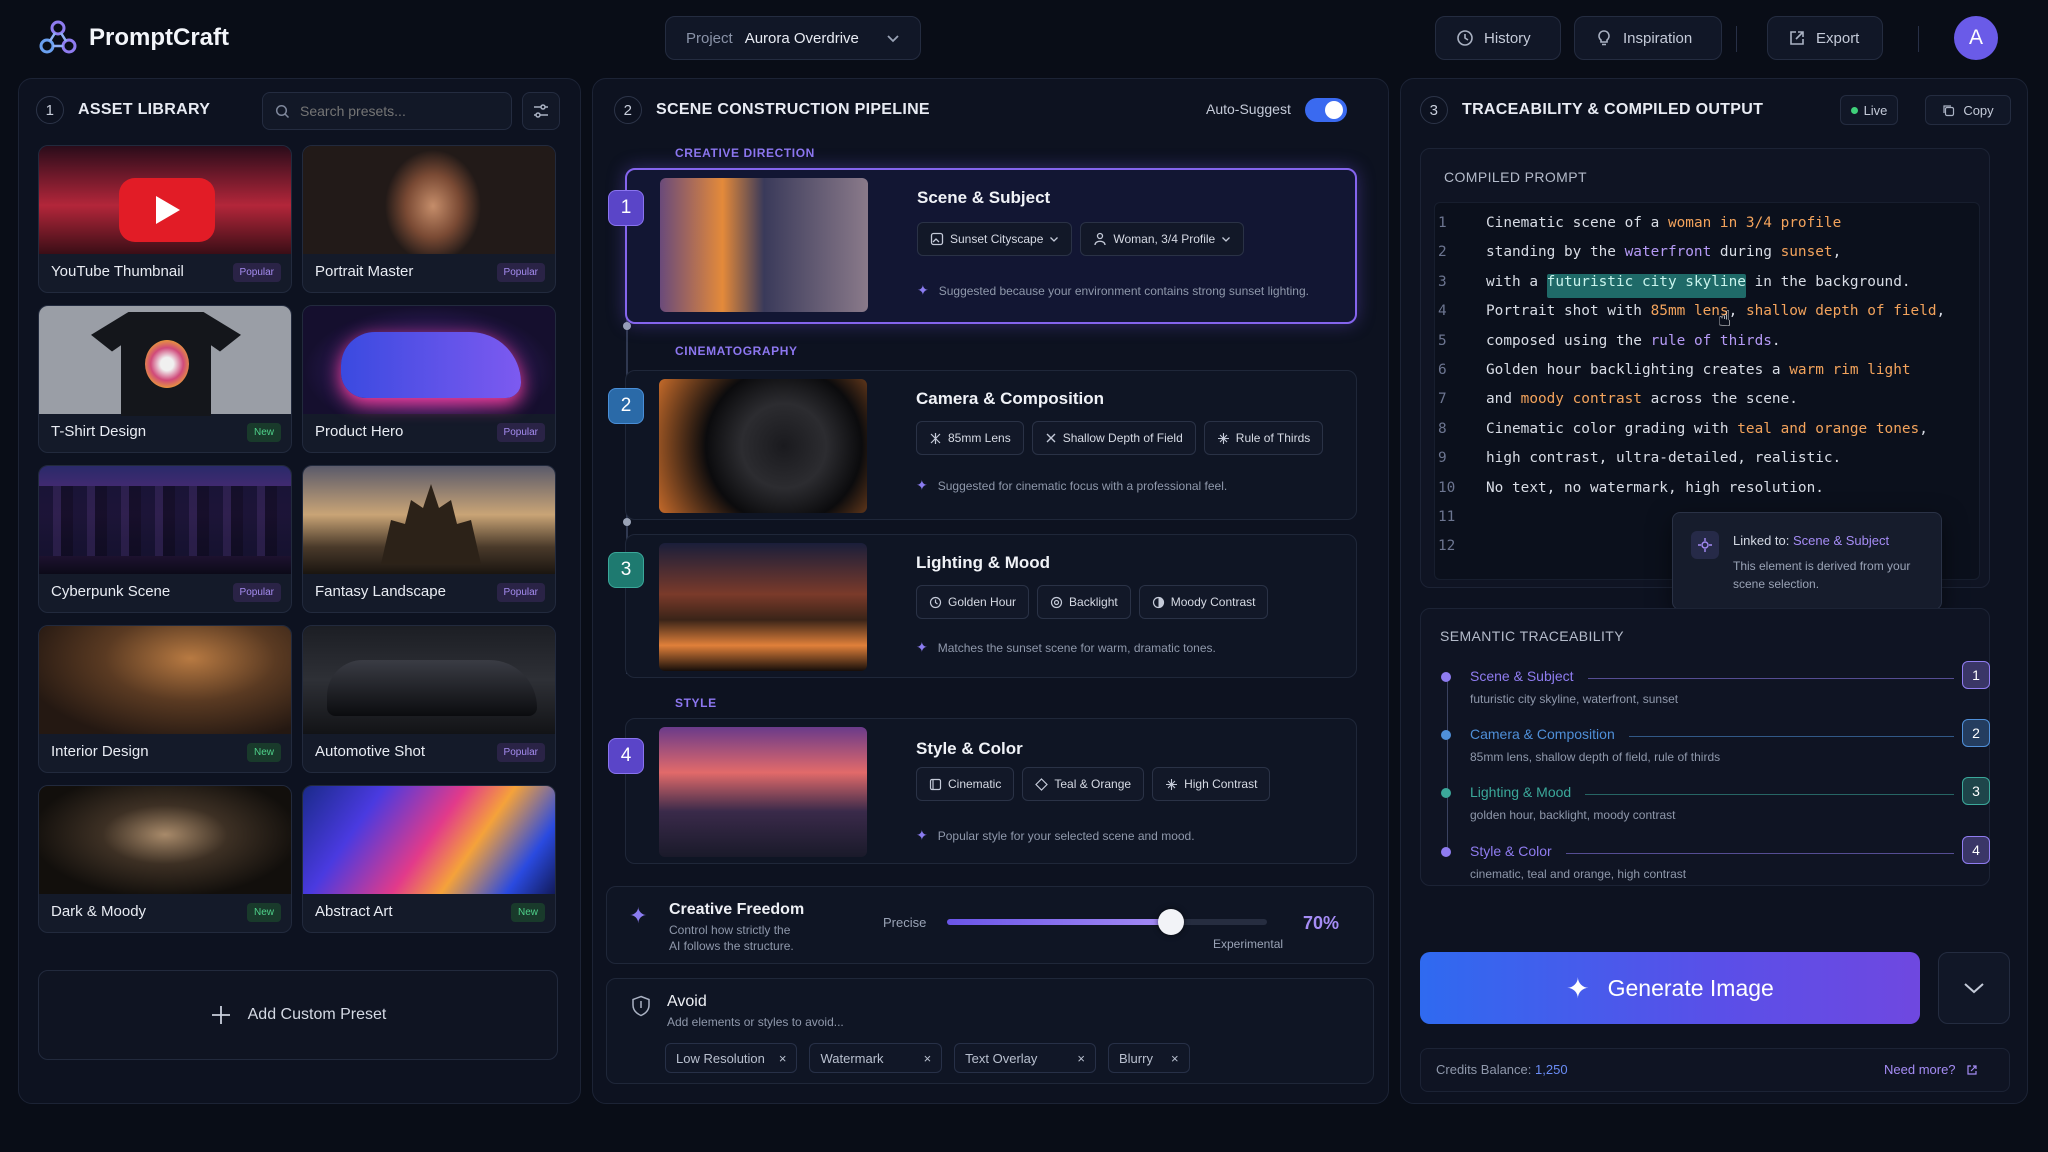  I want to click on chip-85mm-lens: 85mm Lens, so click(970, 438).